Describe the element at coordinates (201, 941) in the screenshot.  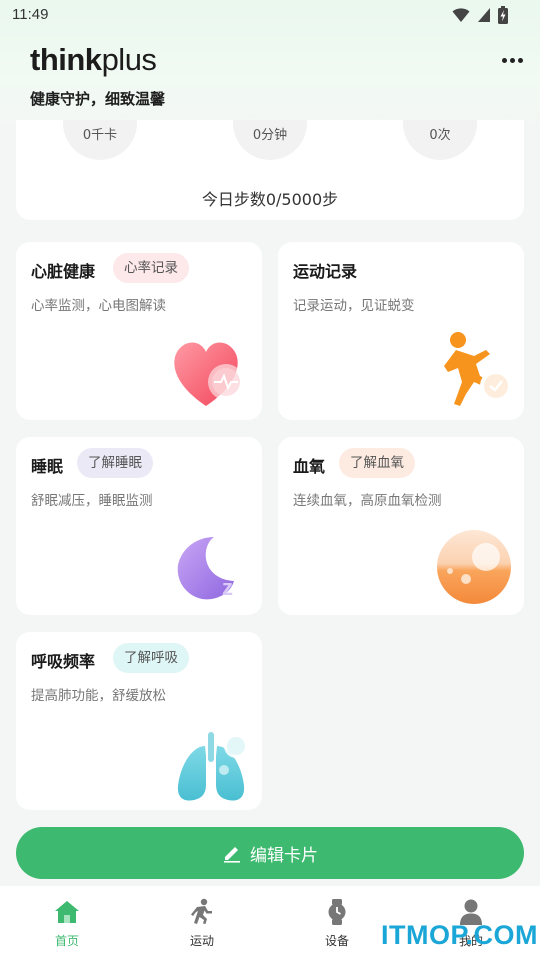
I see `nav-sport-label: 运动` at that location.